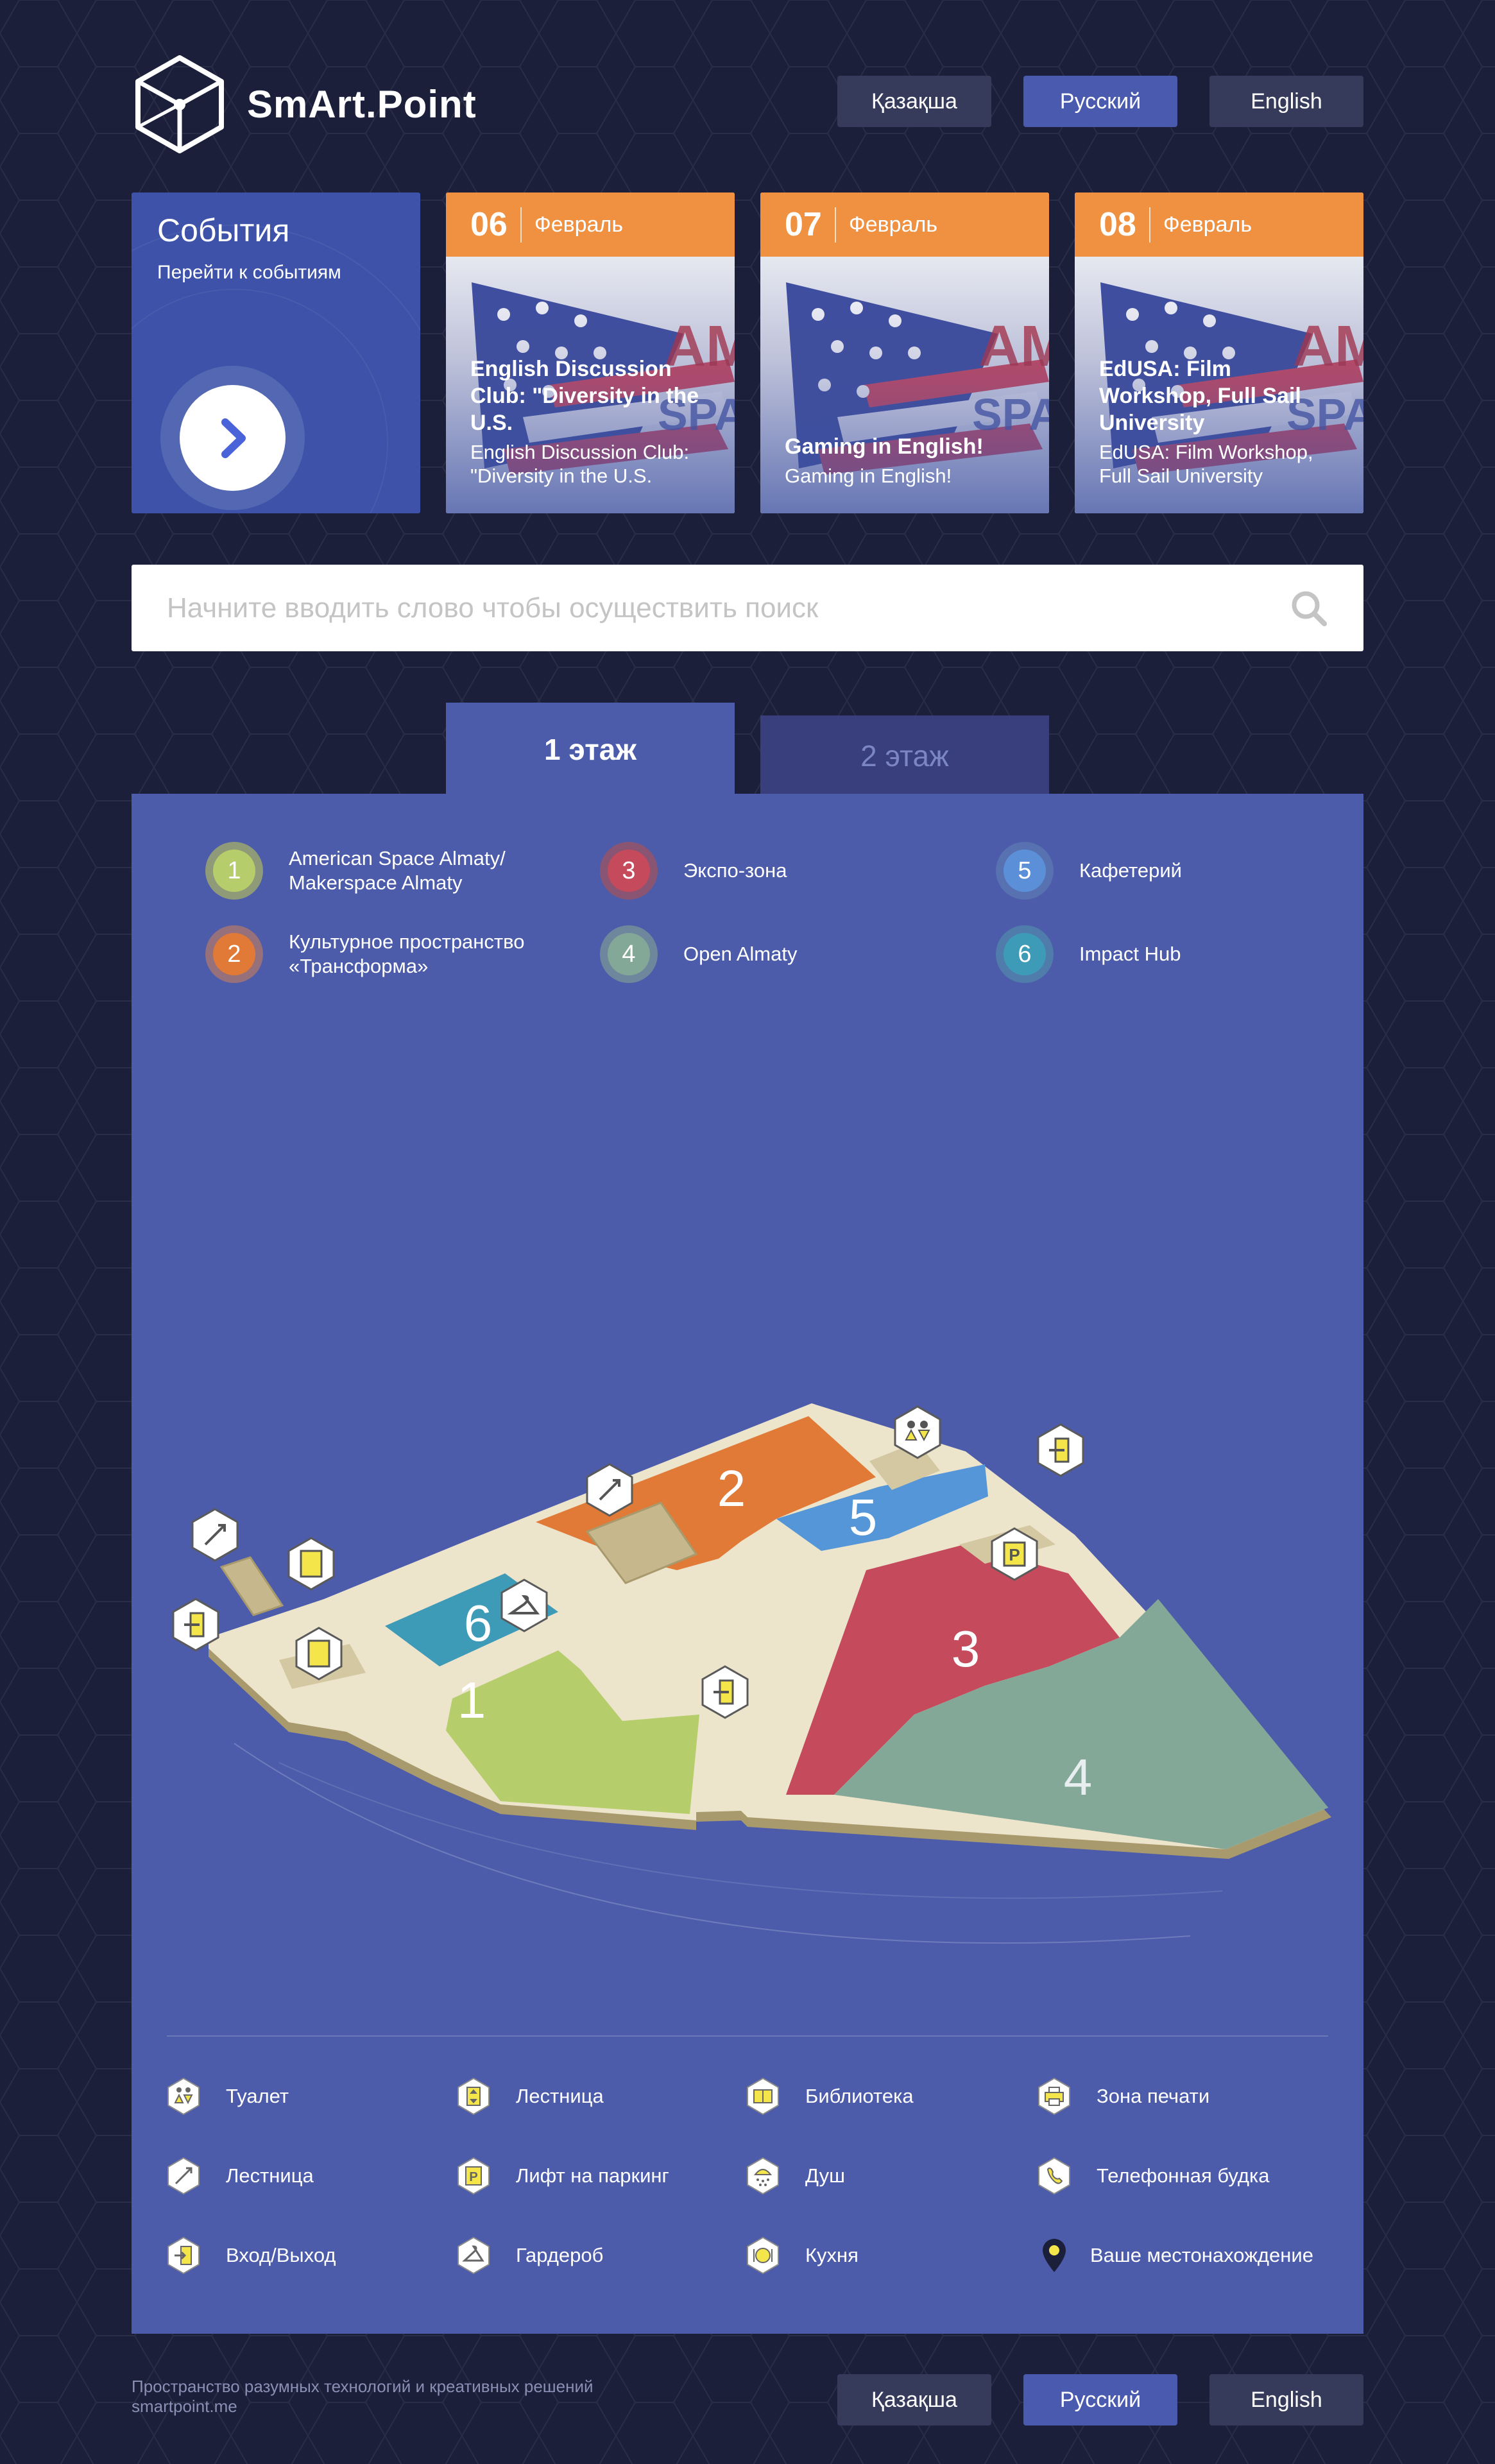  Describe the element at coordinates (966, 1648) in the screenshot. I see `map-zone-3-label: 3` at that location.